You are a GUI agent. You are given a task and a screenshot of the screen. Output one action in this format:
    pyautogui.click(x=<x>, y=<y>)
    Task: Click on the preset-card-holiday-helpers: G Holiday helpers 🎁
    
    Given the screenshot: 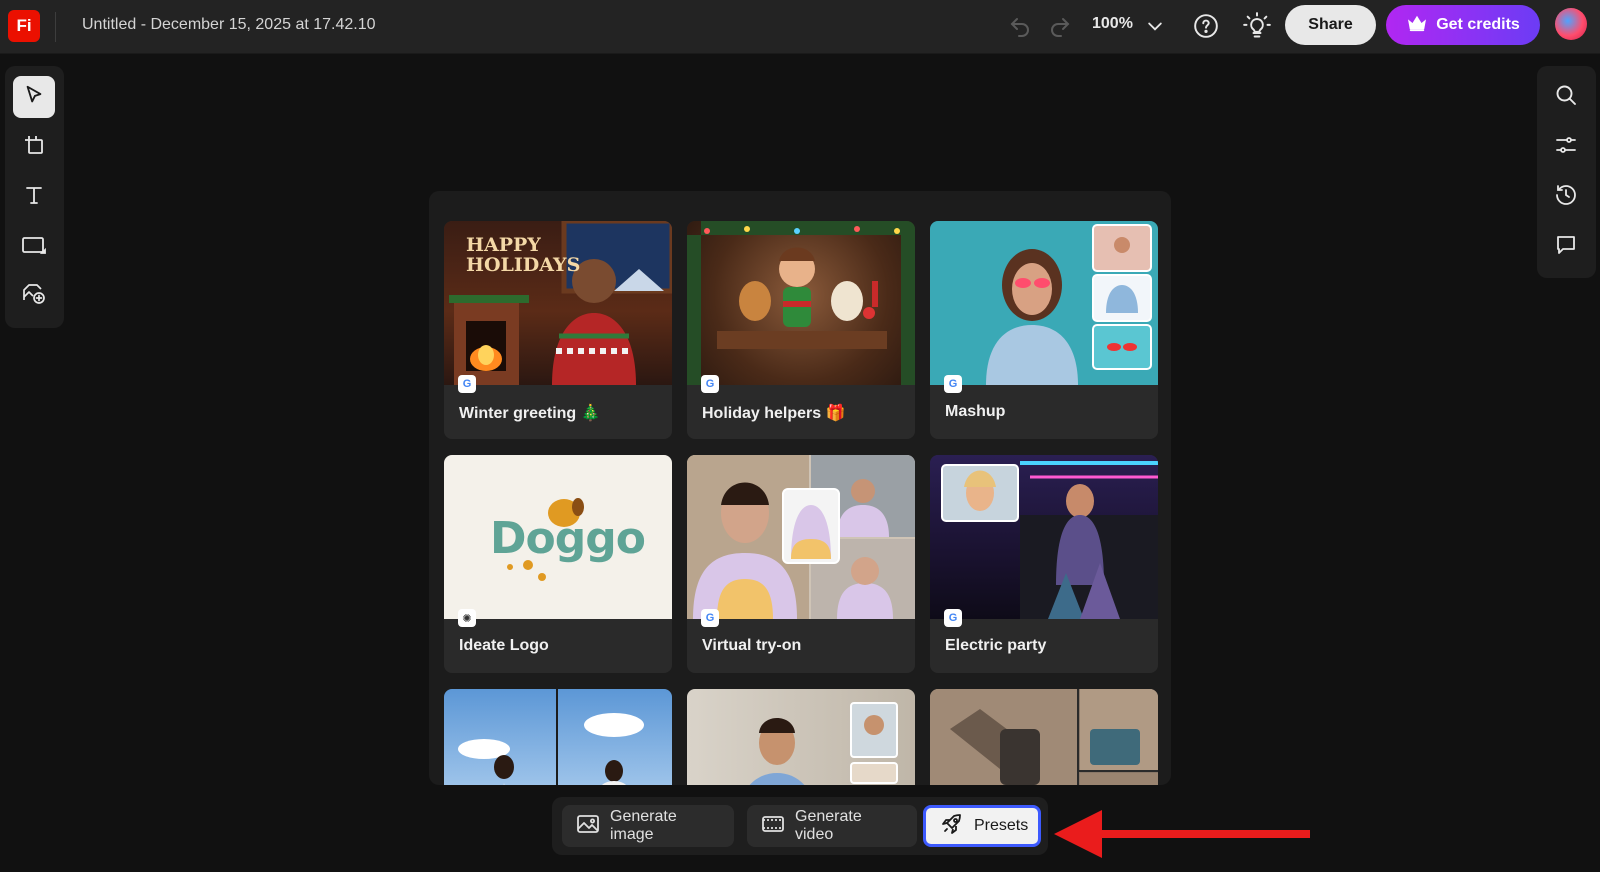 What is the action you would take?
    pyautogui.click(x=801, y=330)
    